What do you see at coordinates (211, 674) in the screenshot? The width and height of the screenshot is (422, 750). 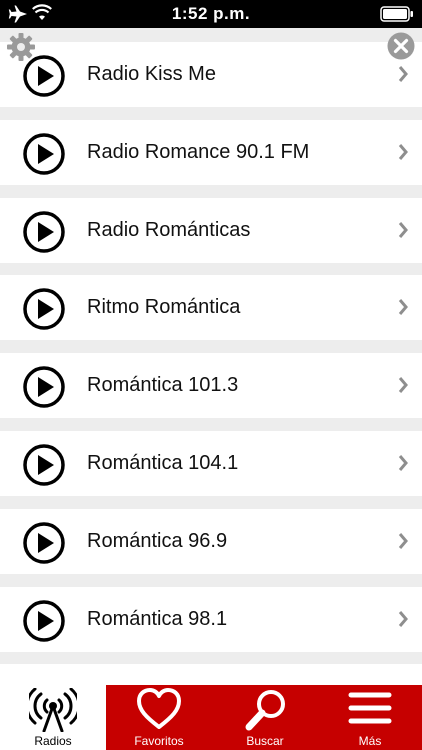 I see `station-row-partial` at bounding box center [211, 674].